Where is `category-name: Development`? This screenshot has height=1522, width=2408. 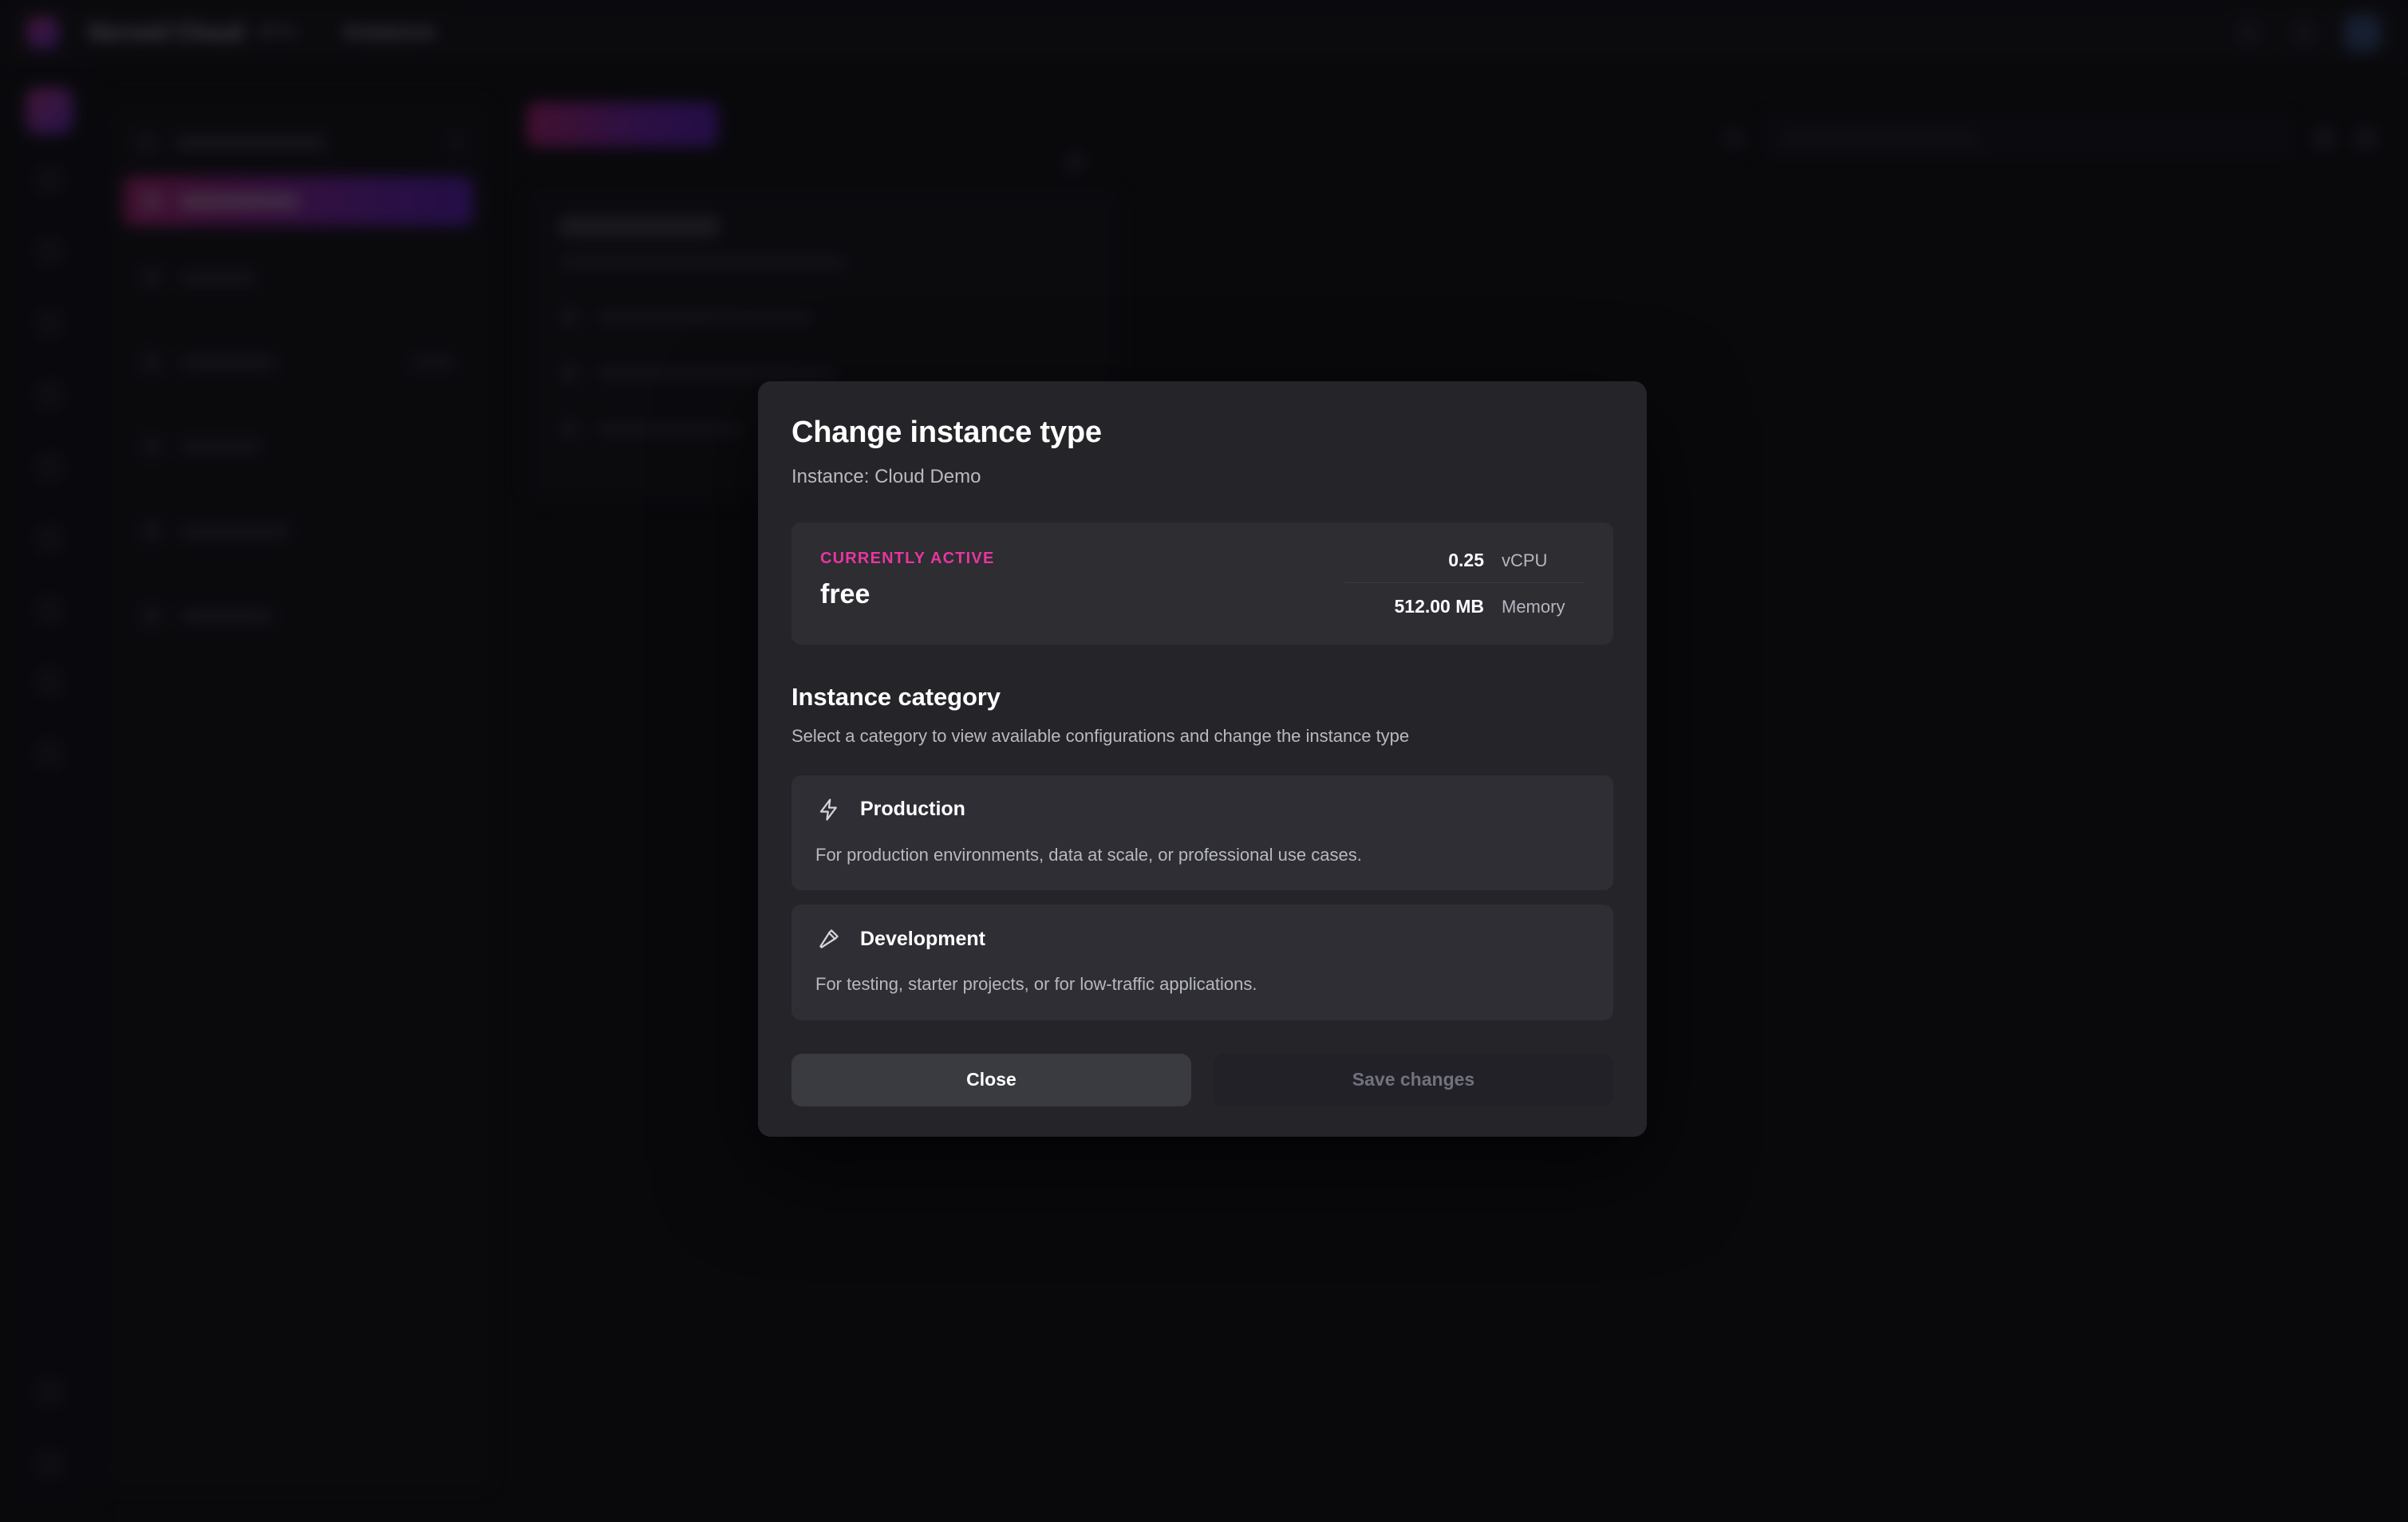
category-name: Development is located at coordinates (922, 938).